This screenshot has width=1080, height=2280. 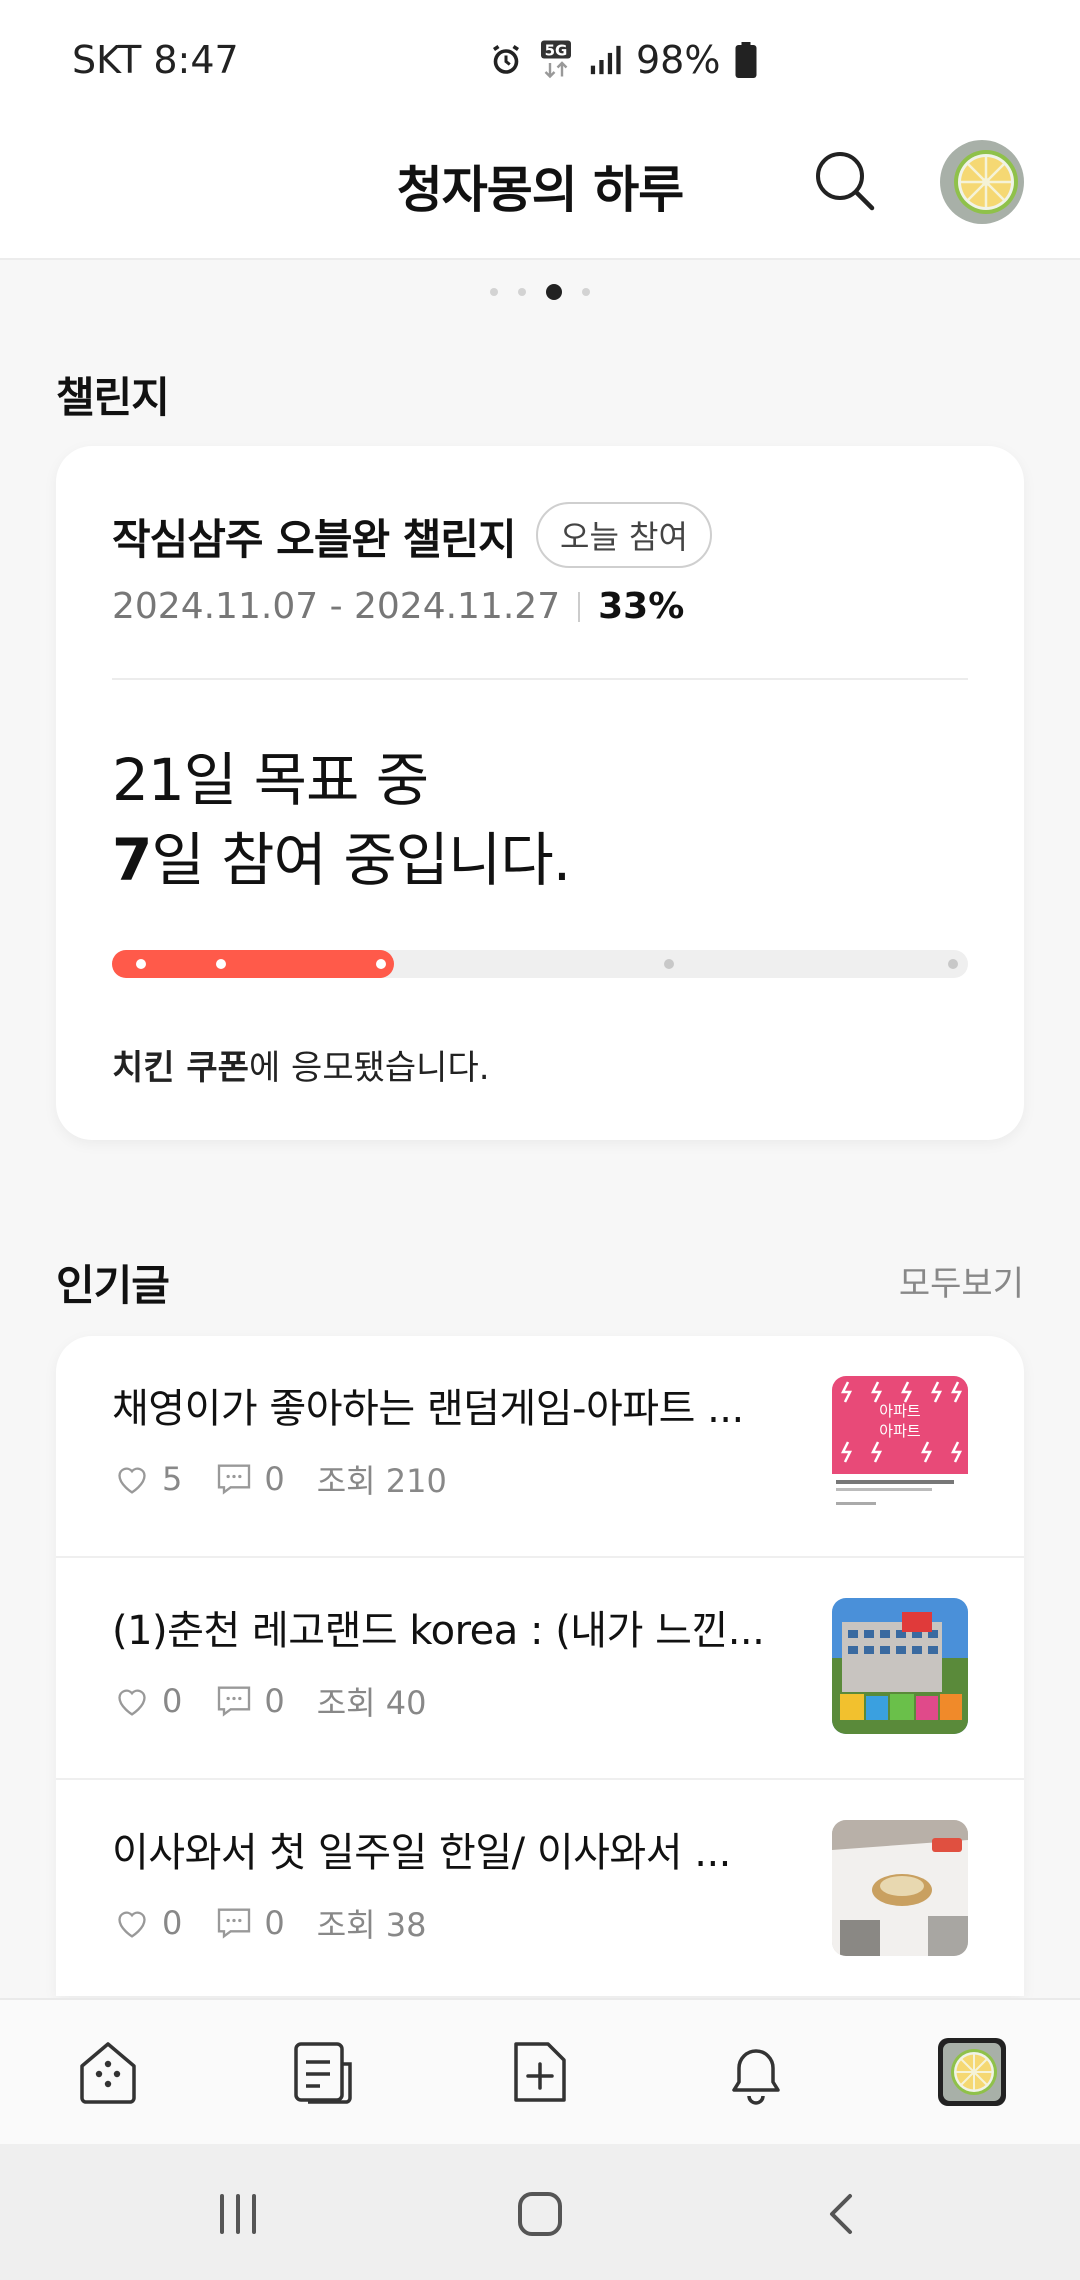 I want to click on nav-profile, so click(x=972, y=2072).